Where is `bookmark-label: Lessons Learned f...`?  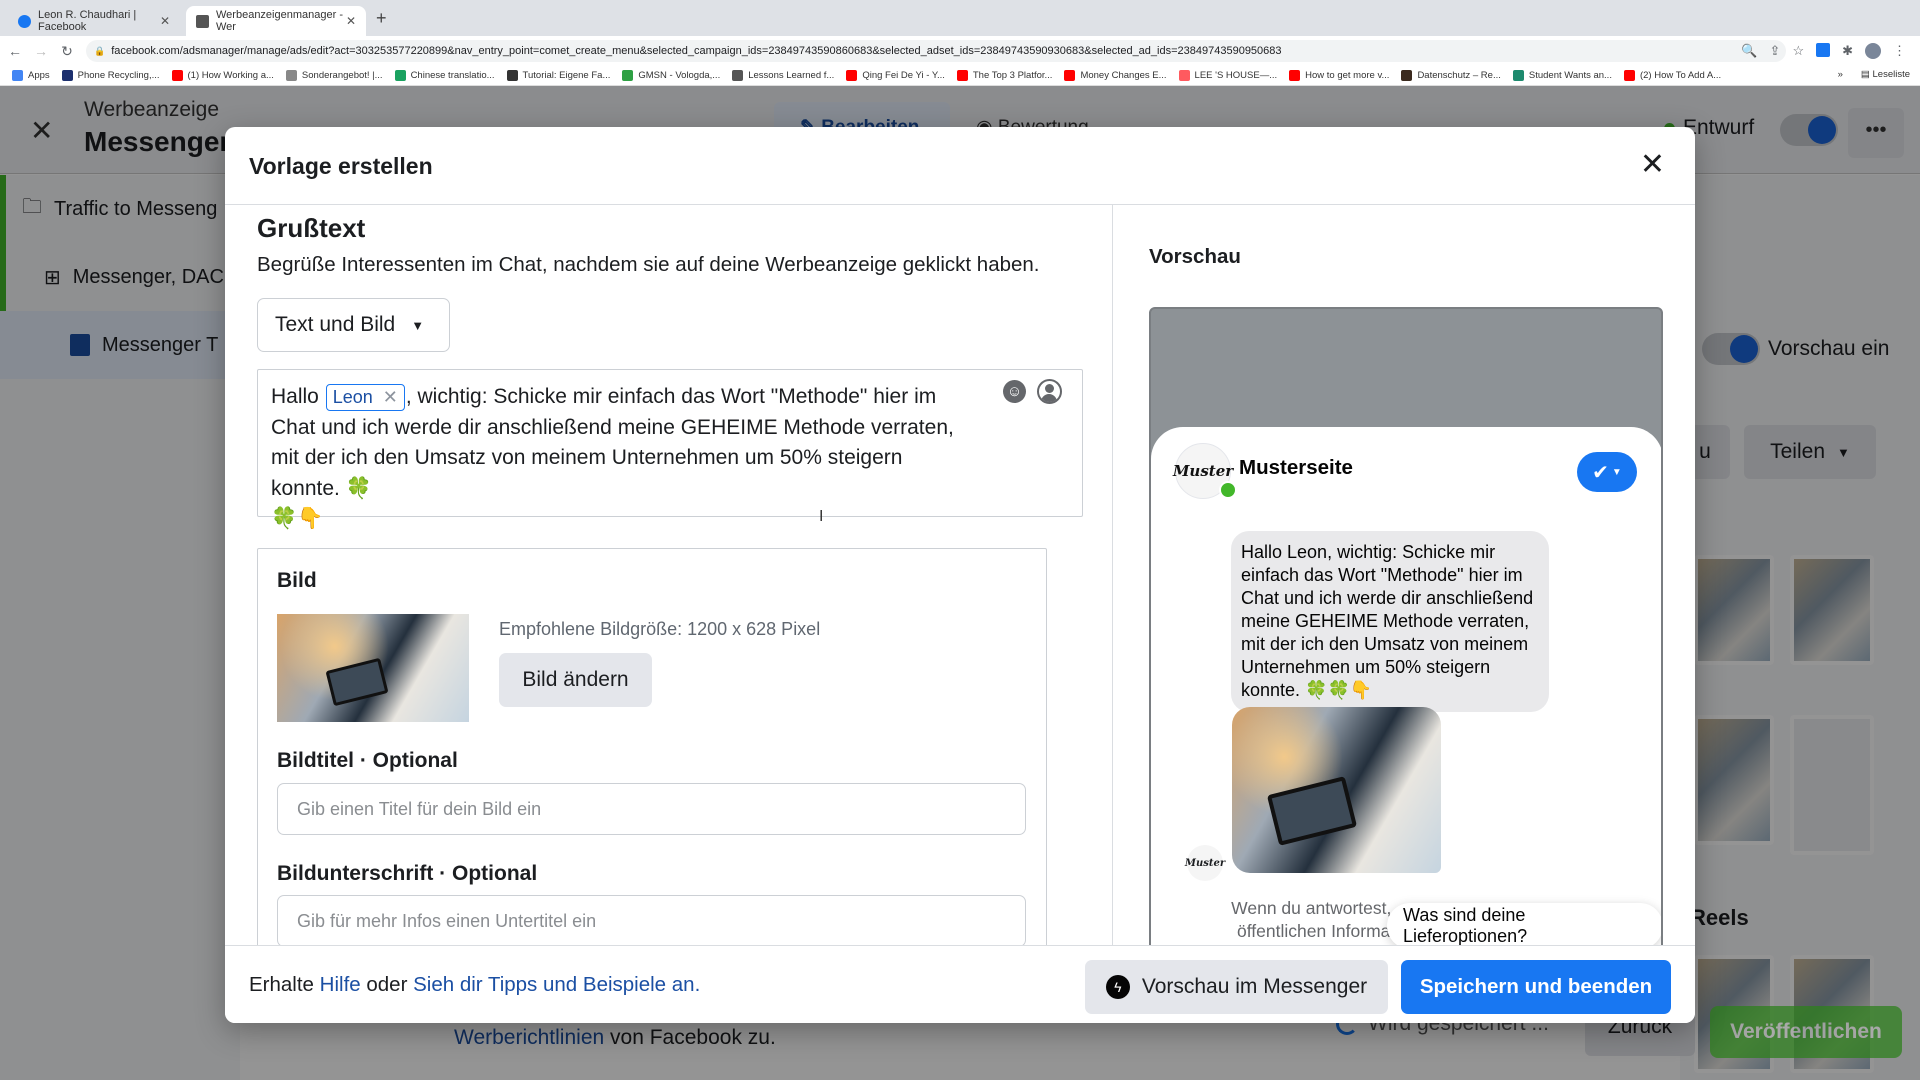 bookmark-label: Lessons Learned f... is located at coordinates (791, 75).